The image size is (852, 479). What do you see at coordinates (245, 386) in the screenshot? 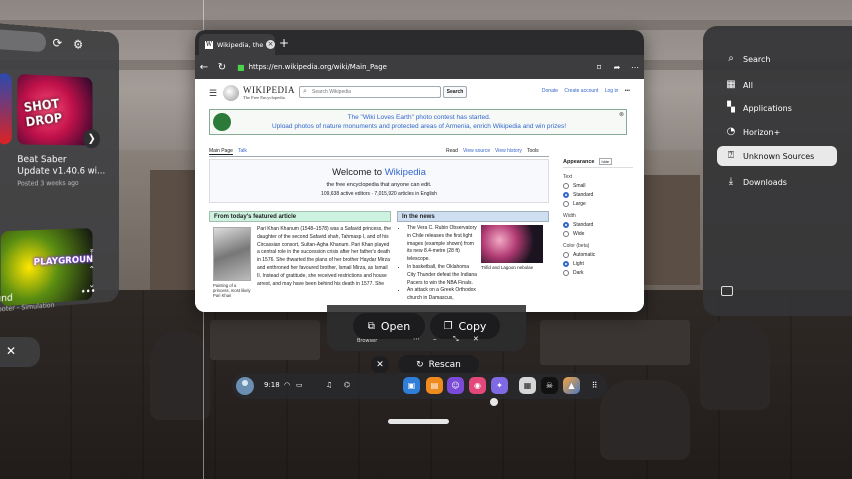
I see `avatar` at bounding box center [245, 386].